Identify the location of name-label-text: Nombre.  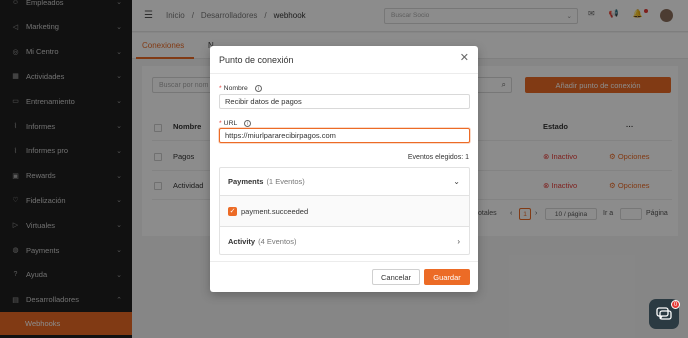
(235, 88).